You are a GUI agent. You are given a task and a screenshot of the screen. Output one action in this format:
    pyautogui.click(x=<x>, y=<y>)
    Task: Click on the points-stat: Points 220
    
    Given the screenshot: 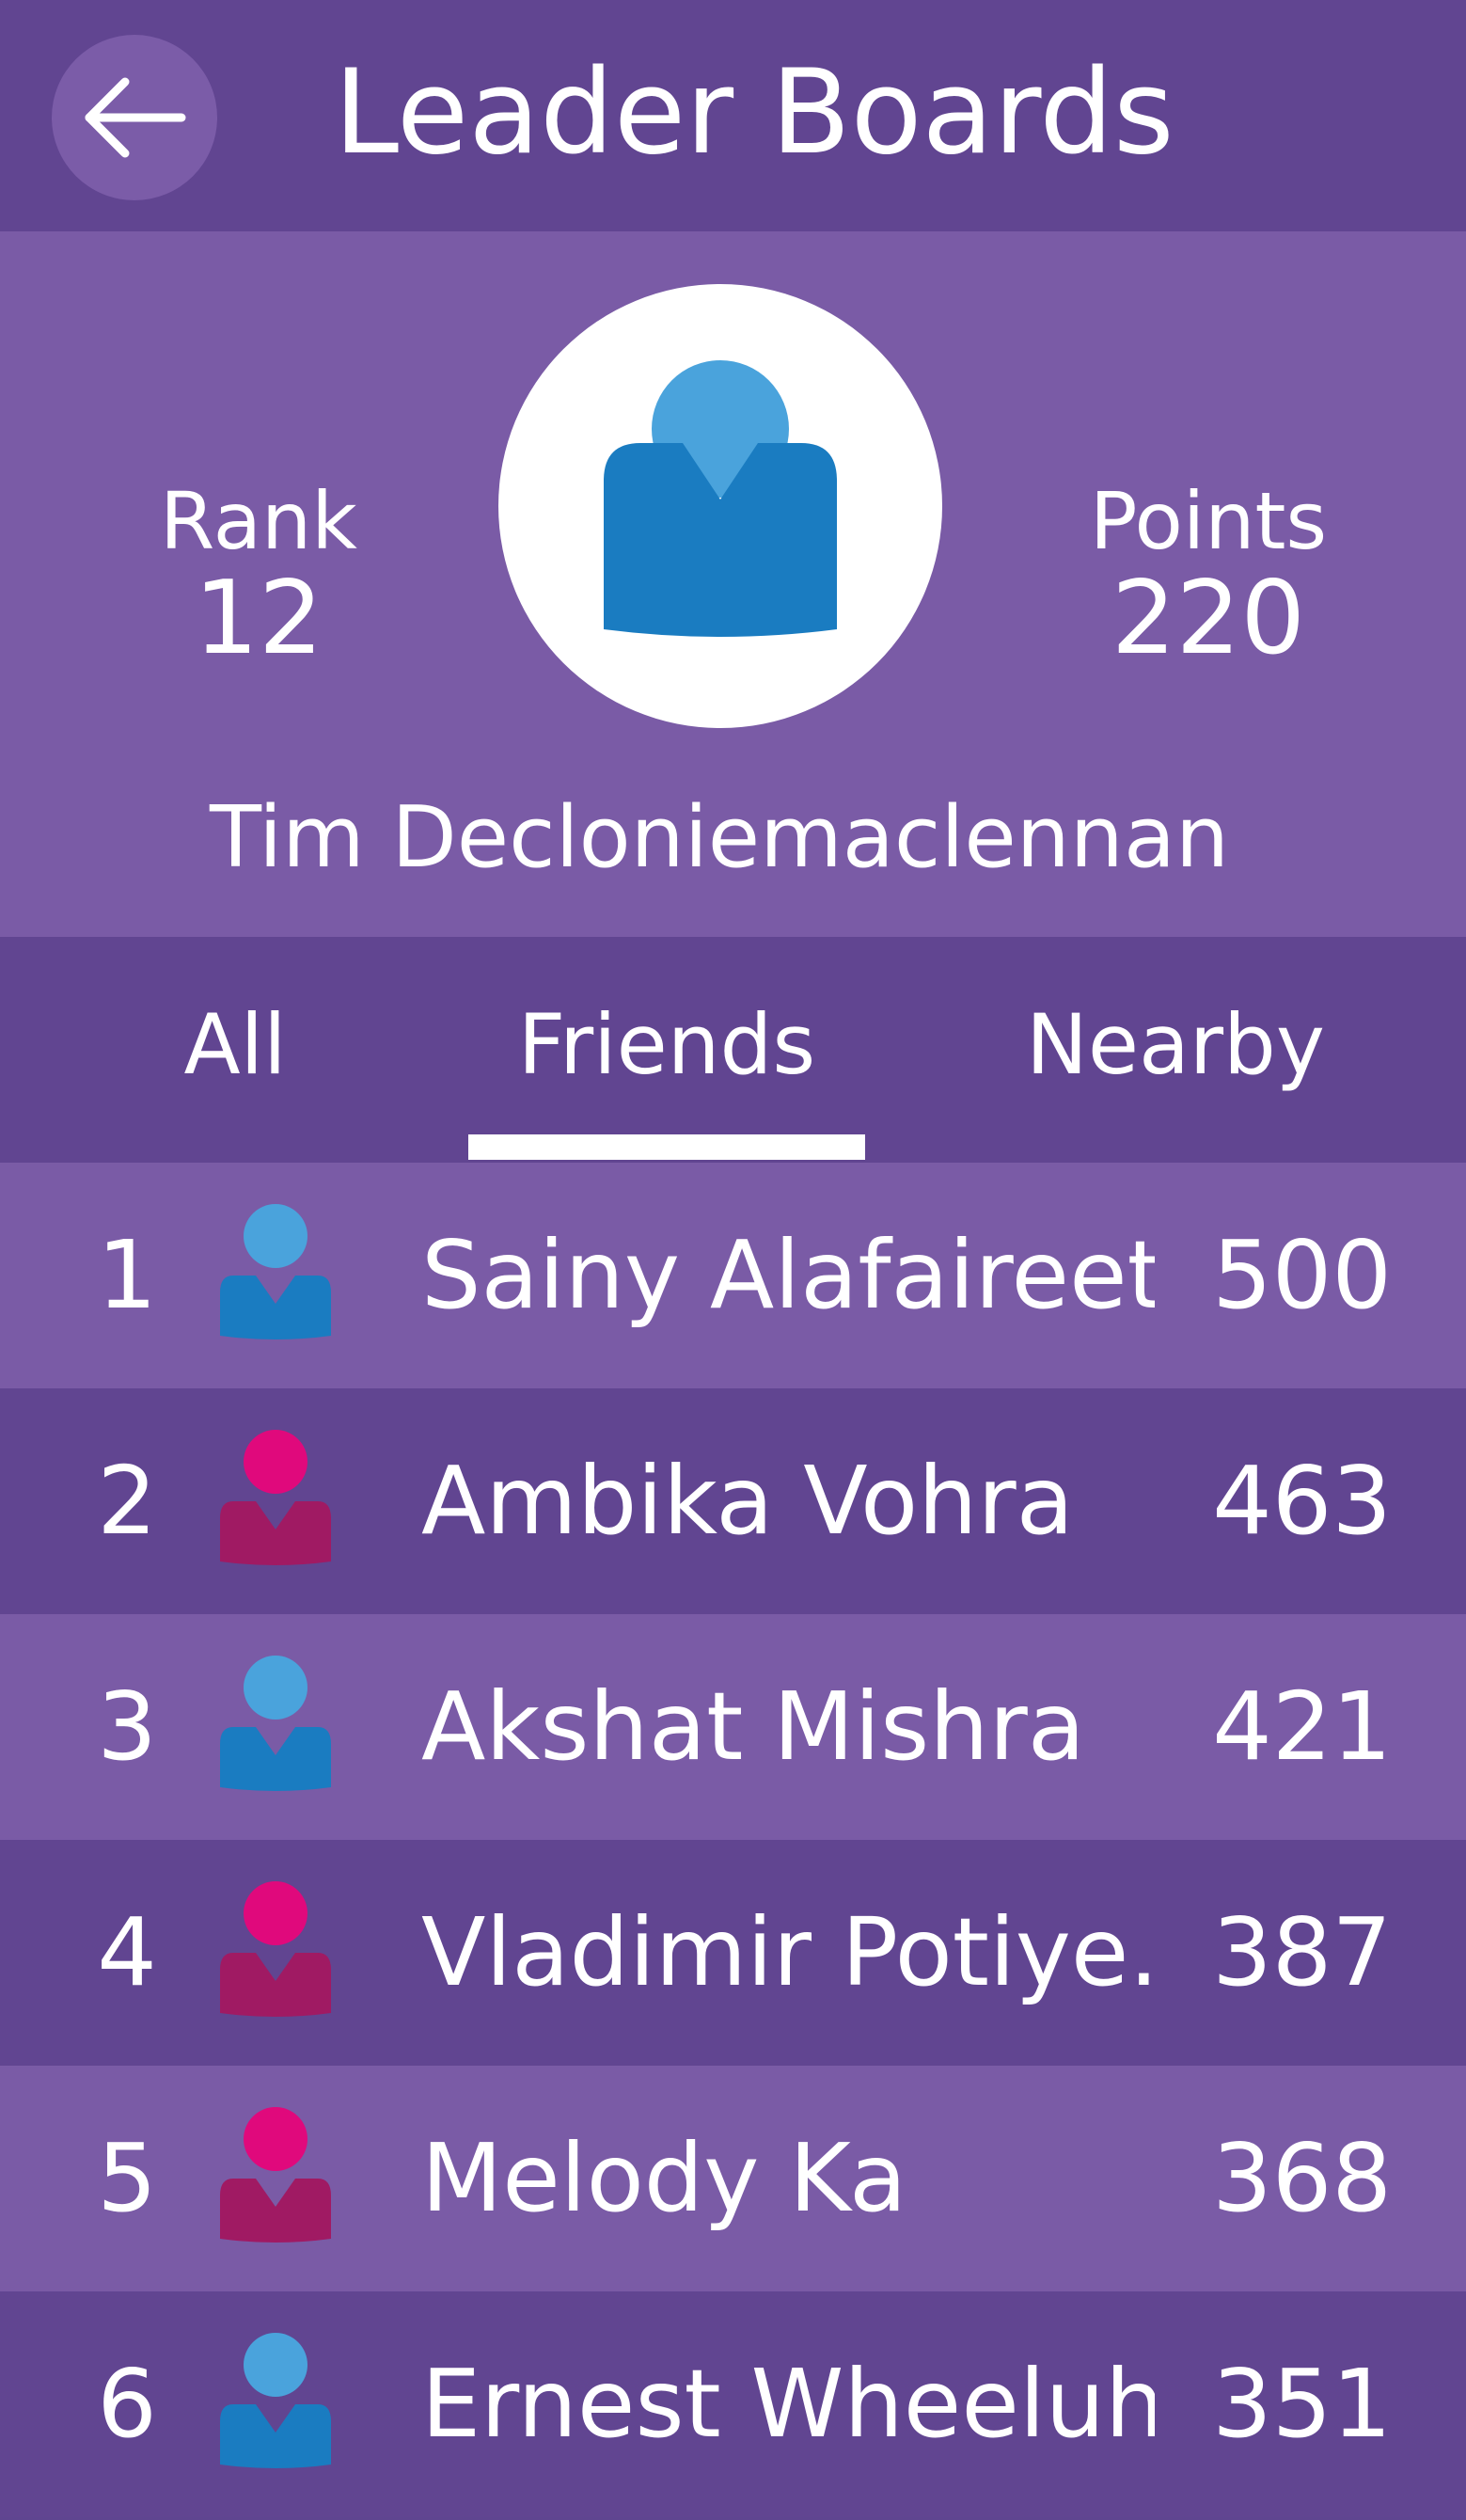 What is the action you would take?
    pyautogui.click(x=1208, y=574)
    